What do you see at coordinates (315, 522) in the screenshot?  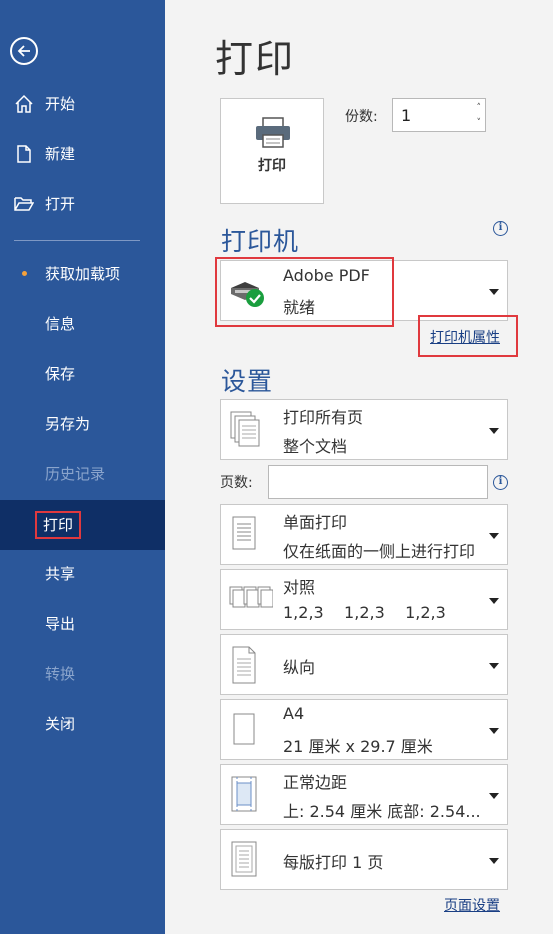 I see `setting-line1: 单面打印` at bounding box center [315, 522].